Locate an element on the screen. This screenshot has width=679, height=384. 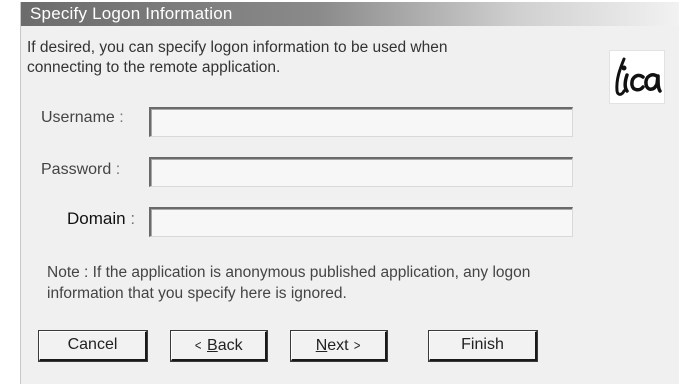
chevron-right-icon: > is located at coordinates (357, 345).